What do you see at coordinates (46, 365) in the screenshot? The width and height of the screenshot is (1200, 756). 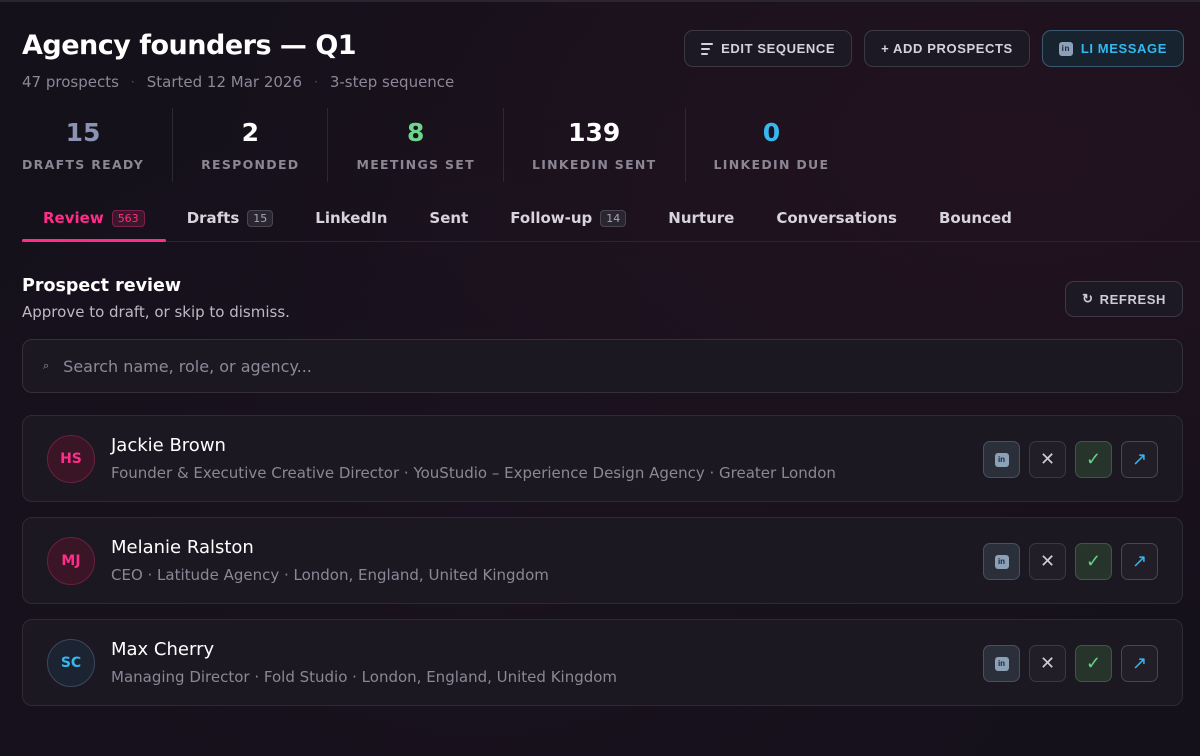 I see `search-icon: ⌕` at bounding box center [46, 365].